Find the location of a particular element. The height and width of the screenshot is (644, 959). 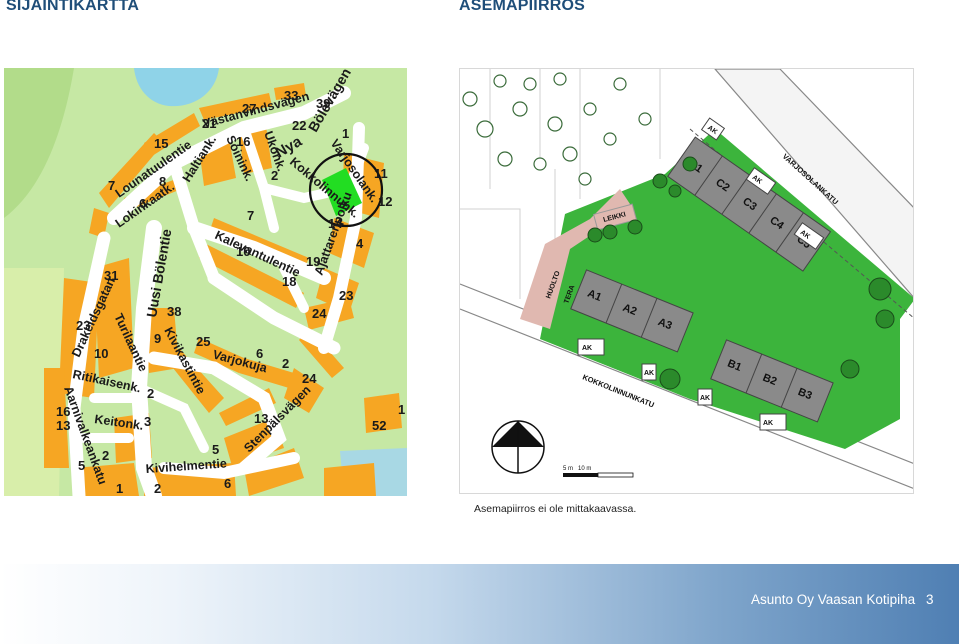

house-number: 27 is located at coordinates (249, 108).